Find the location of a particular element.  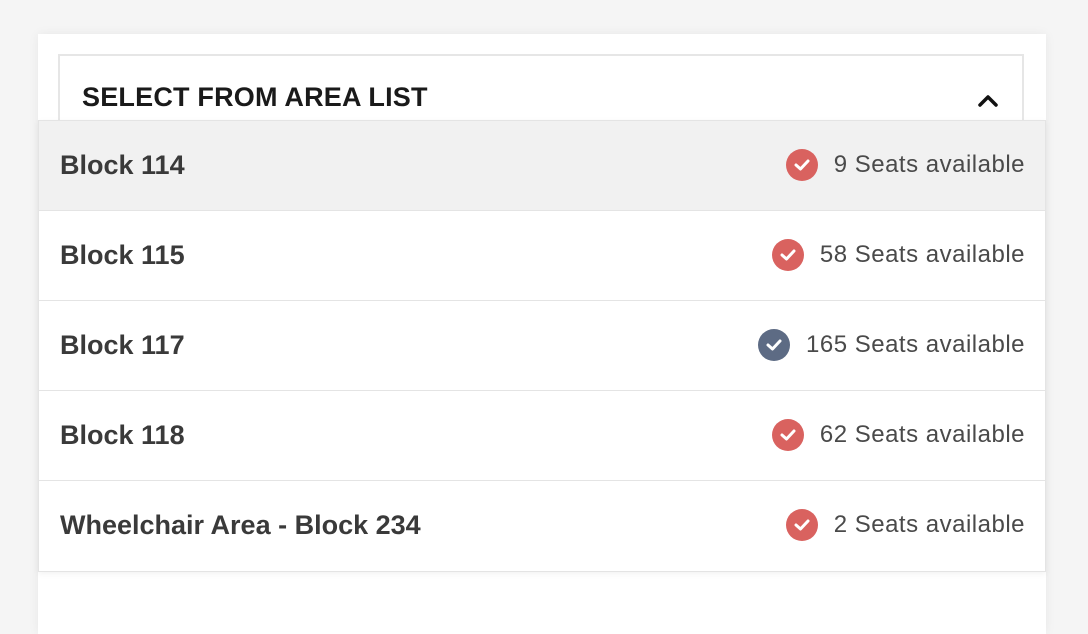

area-availability: 9 Seats available is located at coordinates (905, 165).